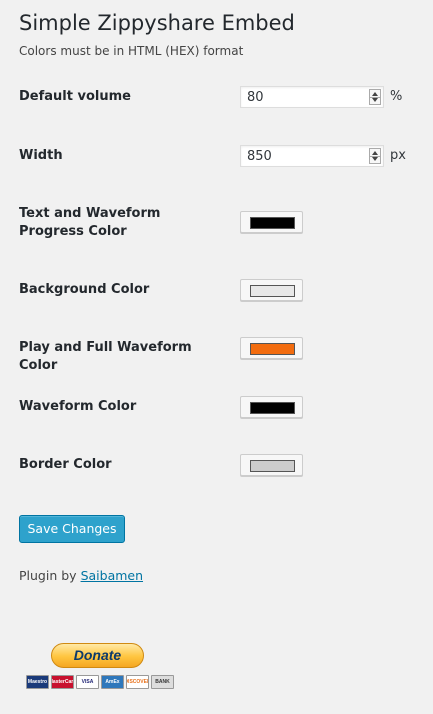  Describe the element at coordinates (398, 155) in the screenshot. I see `width-unit: px` at that location.